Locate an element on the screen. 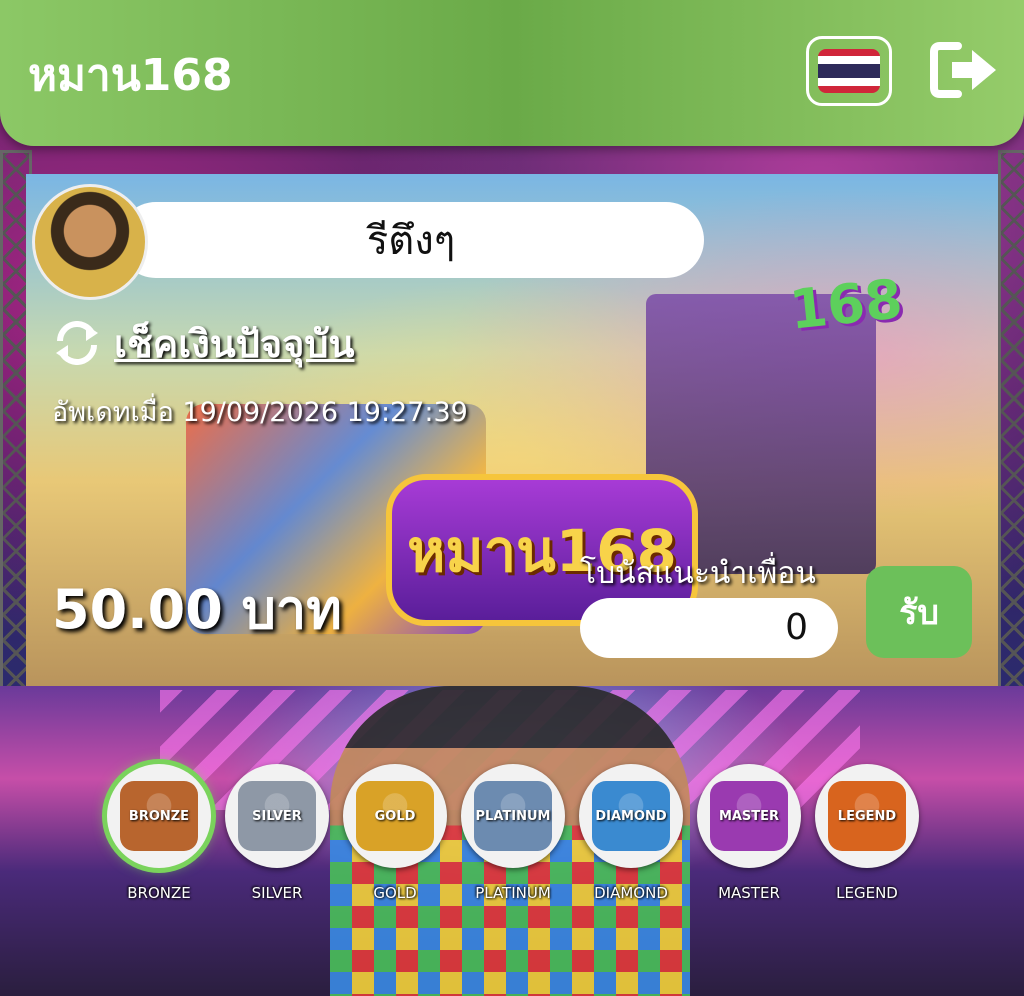 The height and width of the screenshot is (996, 1024). refresh-icon is located at coordinates (77, 343).